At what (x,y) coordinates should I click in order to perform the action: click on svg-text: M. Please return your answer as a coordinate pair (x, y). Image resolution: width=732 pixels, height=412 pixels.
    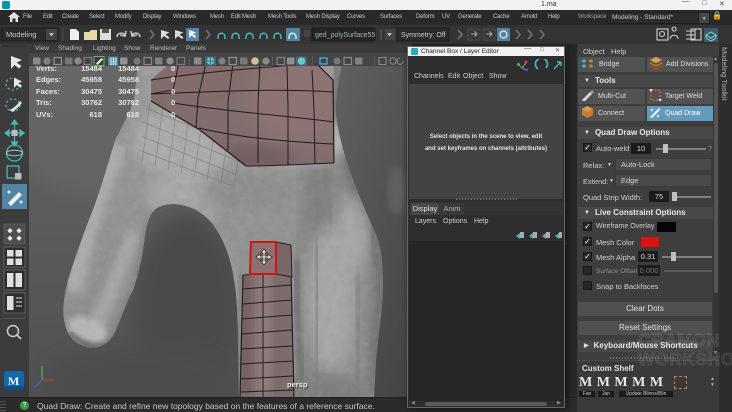
    Looking at the image, I should click on (13, 381).